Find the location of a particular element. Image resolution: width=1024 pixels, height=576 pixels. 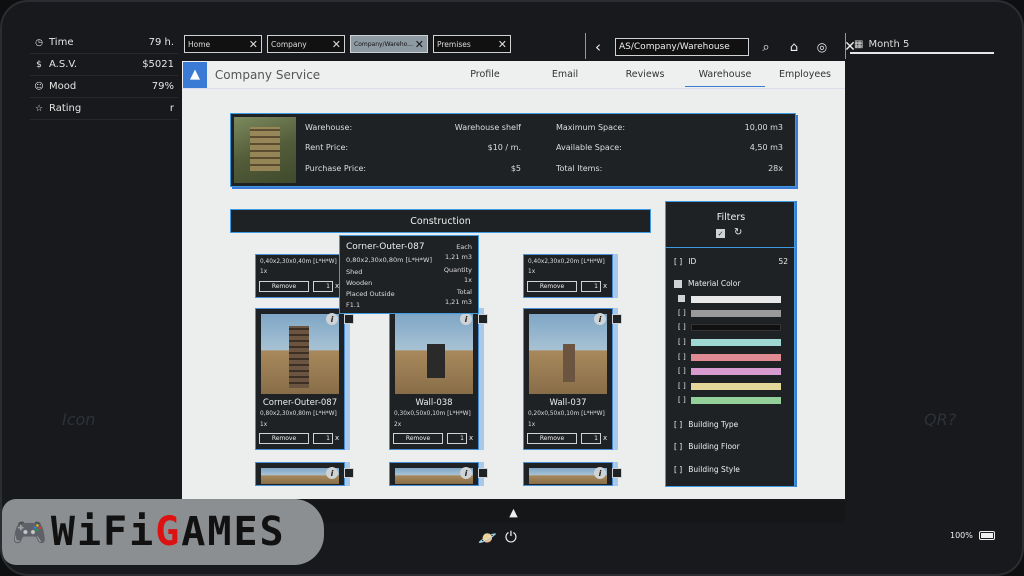

month-indicator: ▦ Month 5 is located at coordinates (922, 45).